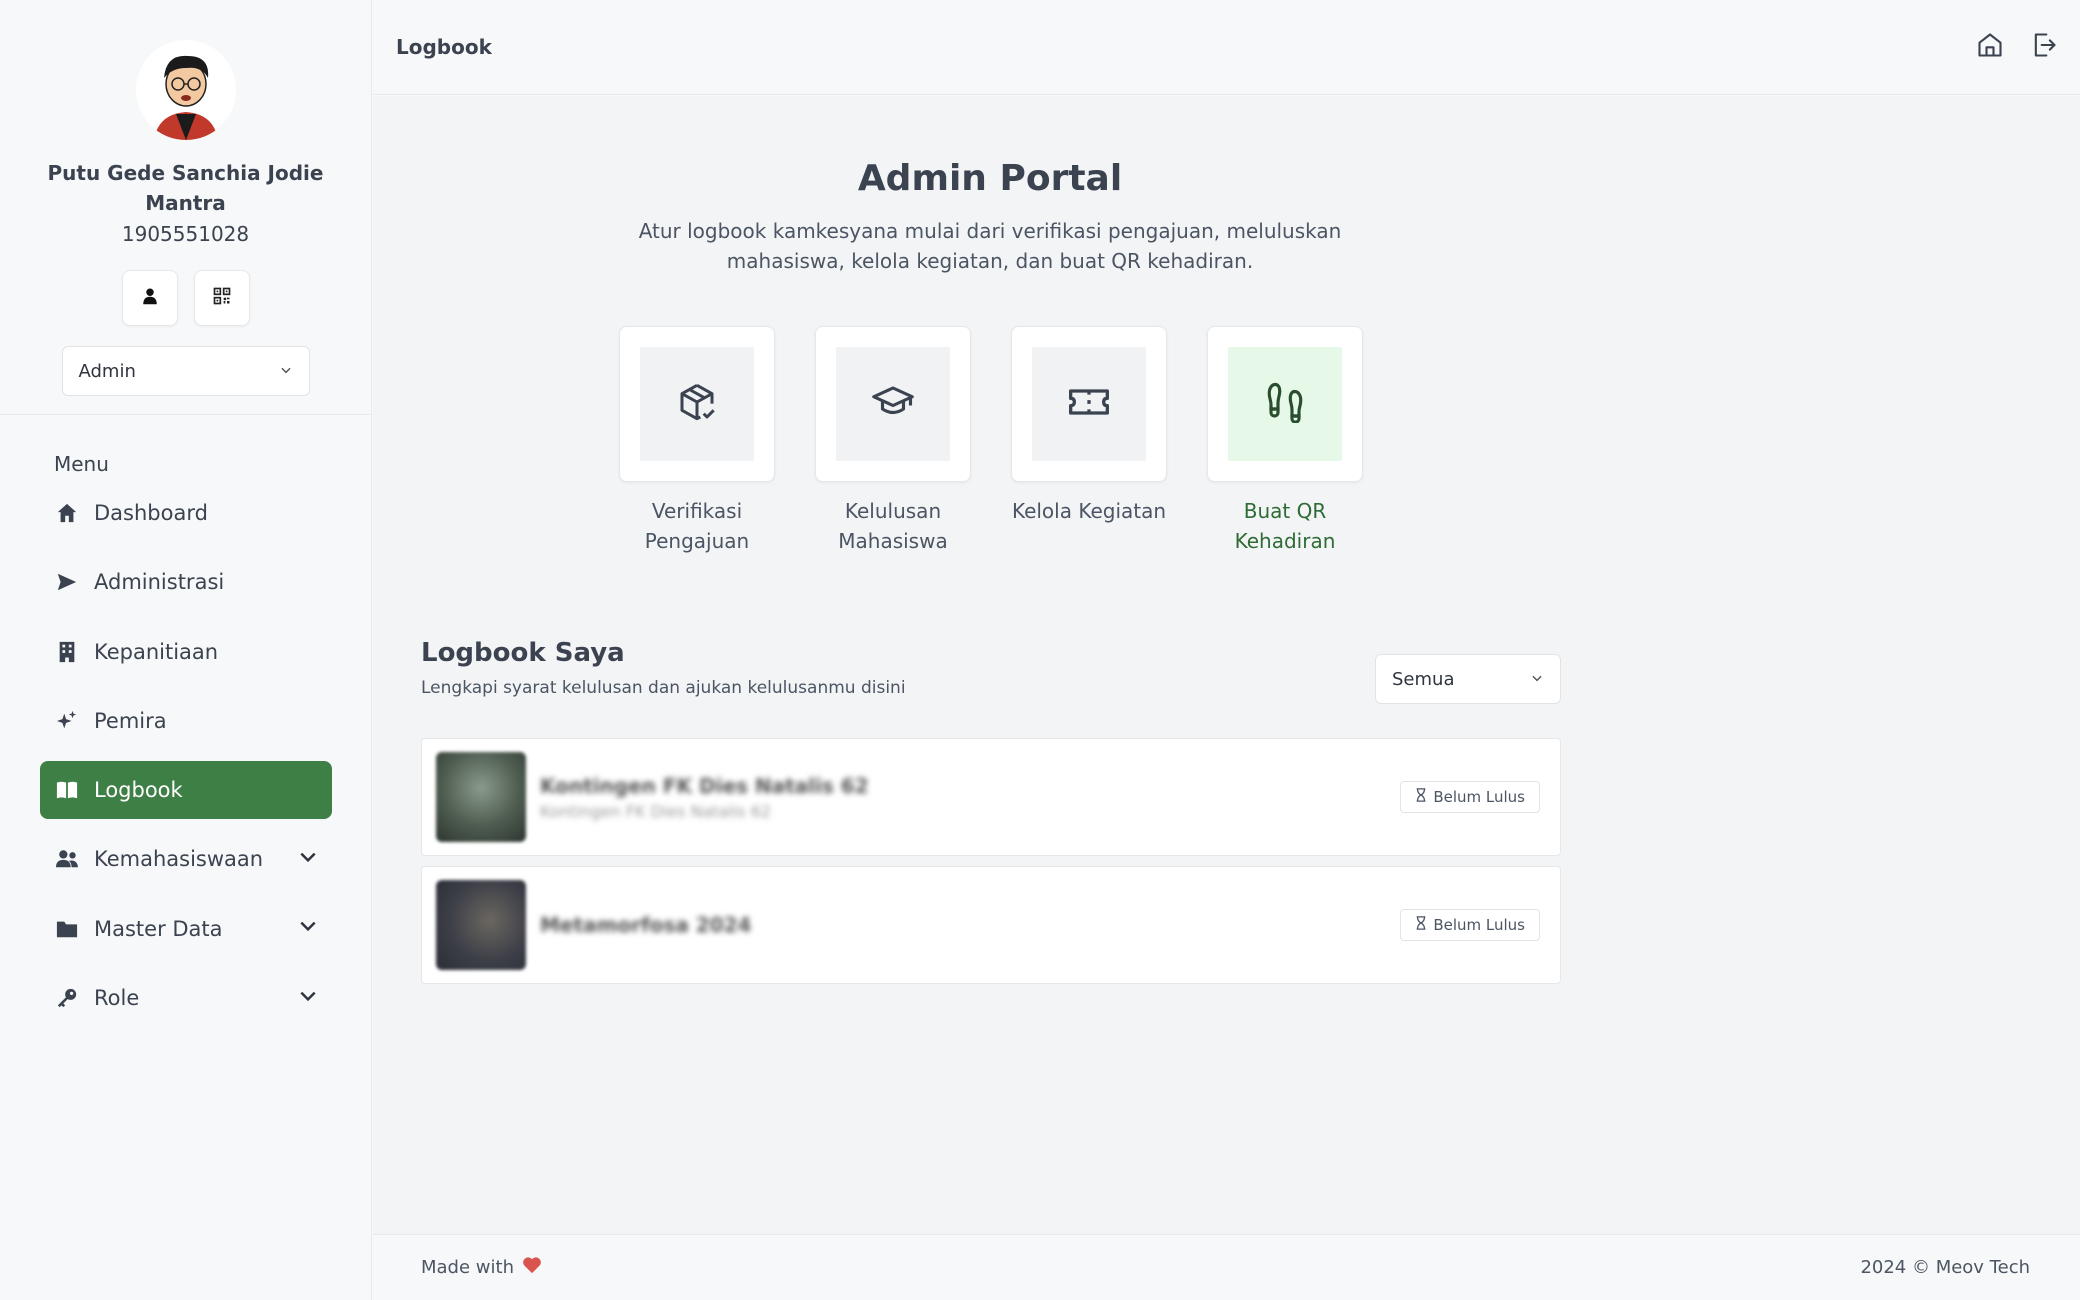 The image size is (2080, 1300). Describe the element at coordinates (81, 464) in the screenshot. I see `menu-title: Menu` at that location.